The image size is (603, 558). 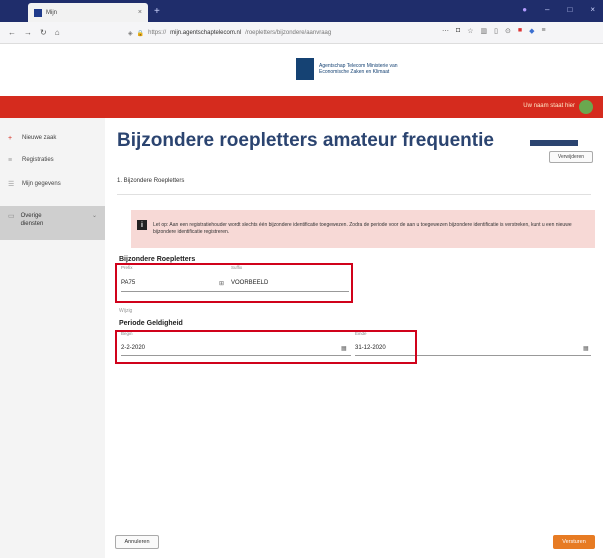 I want to click on maximize-icon: □, so click(x=569, y=9).